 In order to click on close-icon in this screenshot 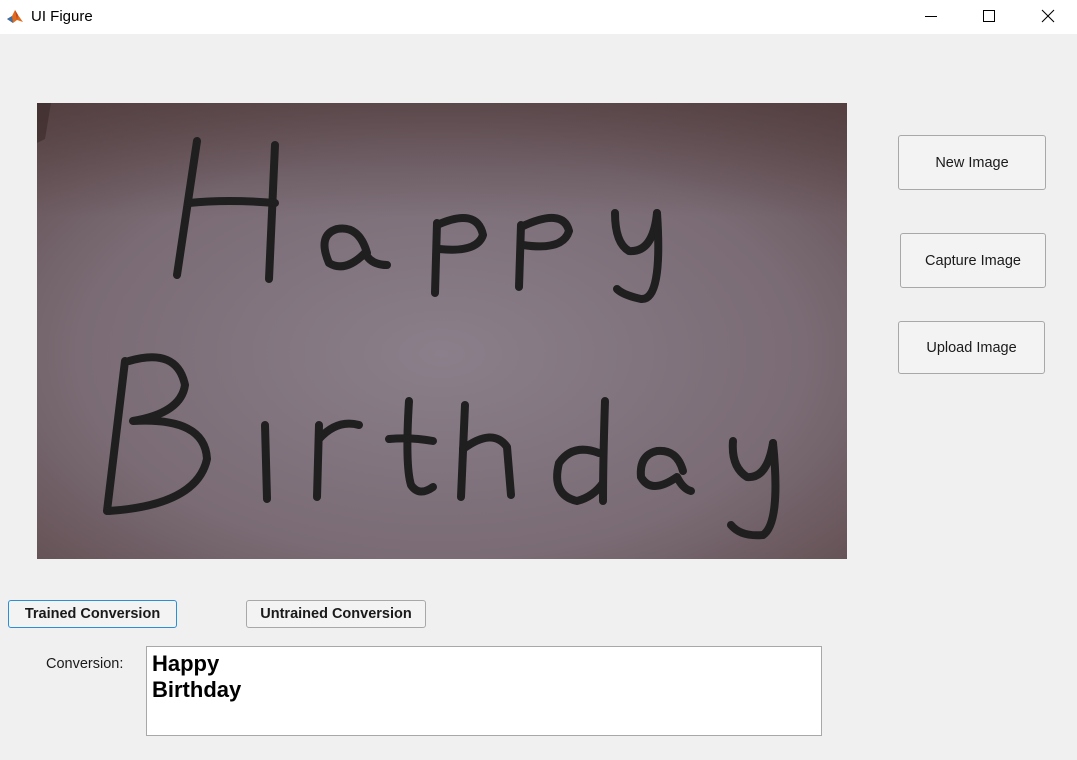, I will do `click(1048, 16)`.